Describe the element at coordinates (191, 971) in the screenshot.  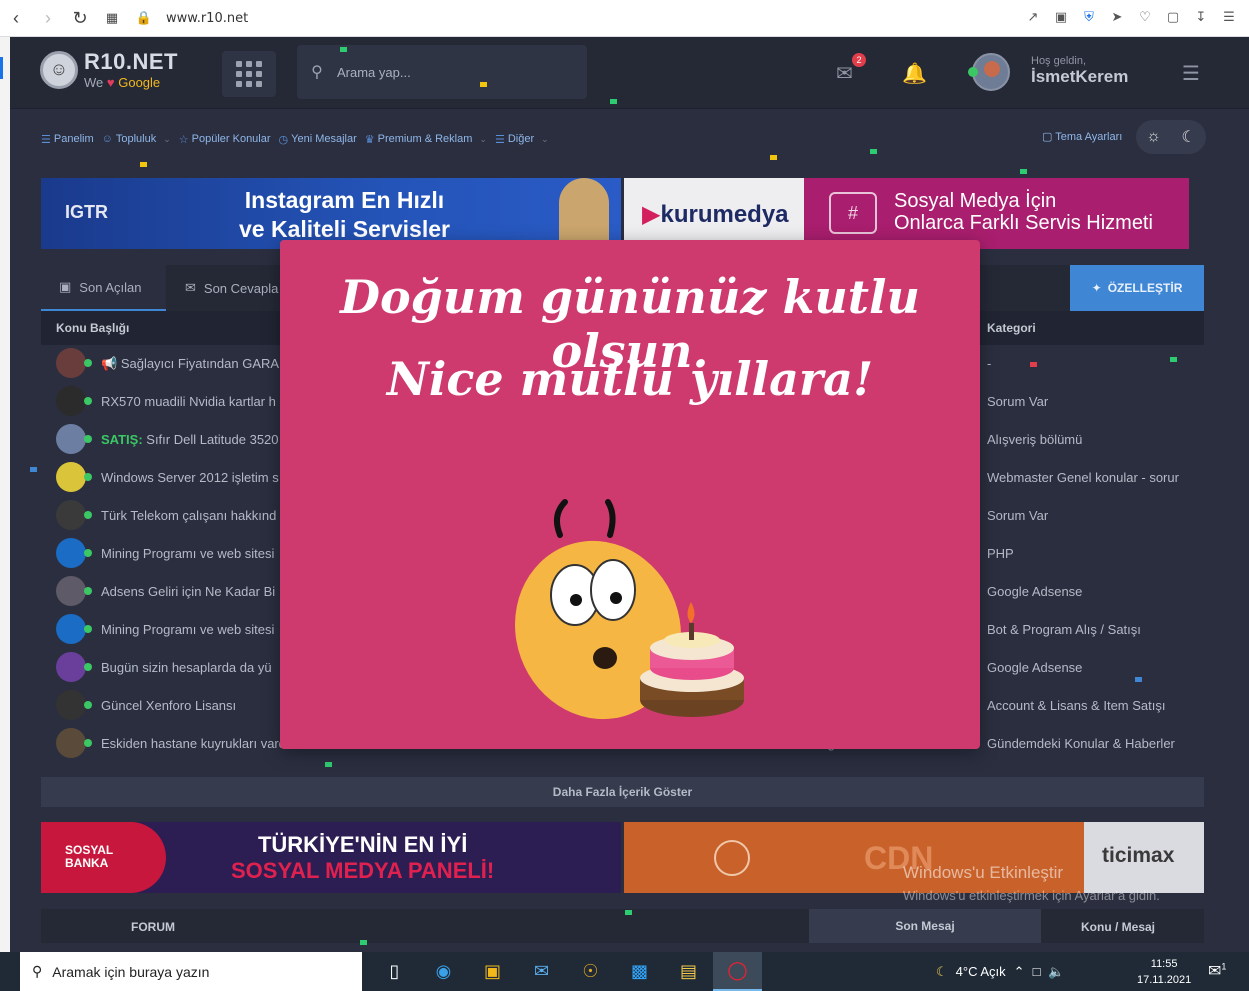
I see `taskbar-search: ⚲ Aramak için buraya yazın` at that location.